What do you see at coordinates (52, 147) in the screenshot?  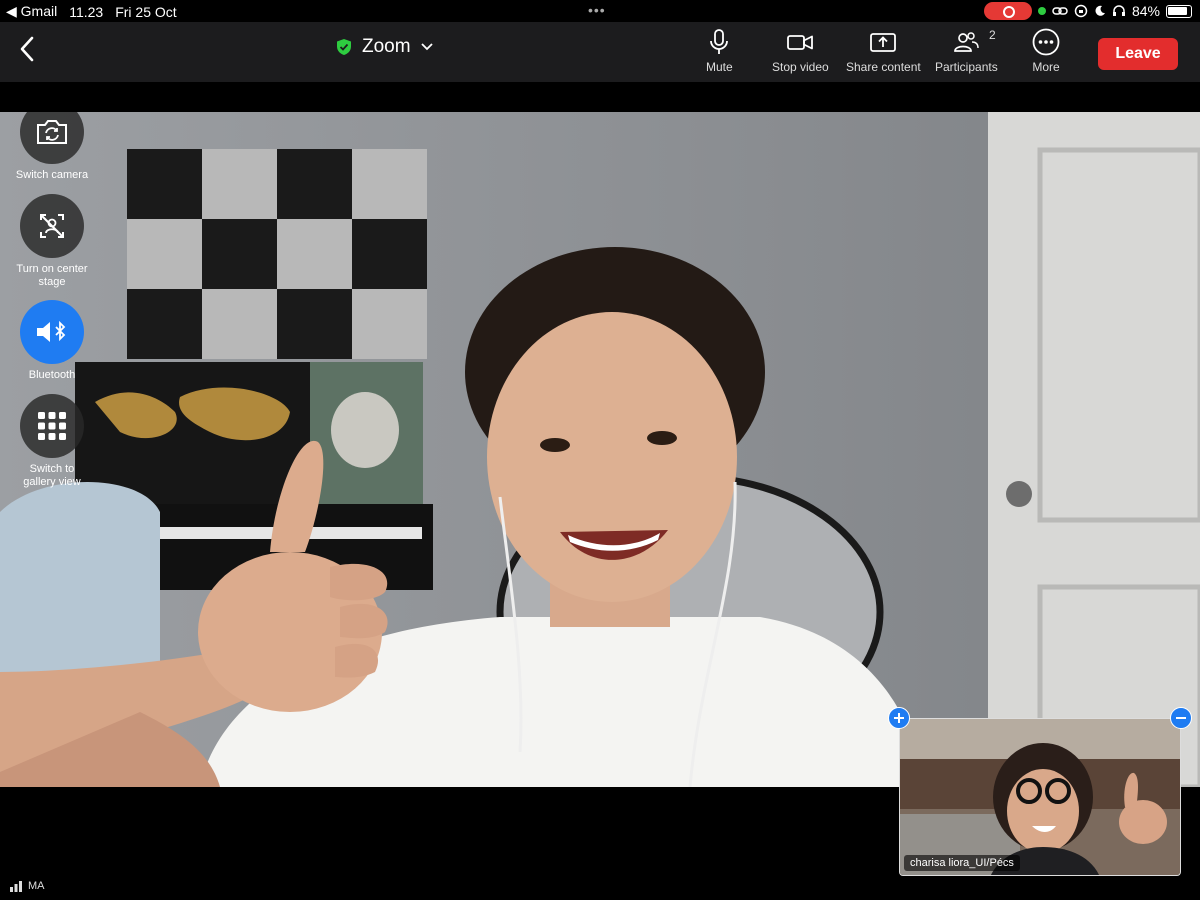 I see `switch-camera-button: Switch camera` at bounding box center [52, 147].